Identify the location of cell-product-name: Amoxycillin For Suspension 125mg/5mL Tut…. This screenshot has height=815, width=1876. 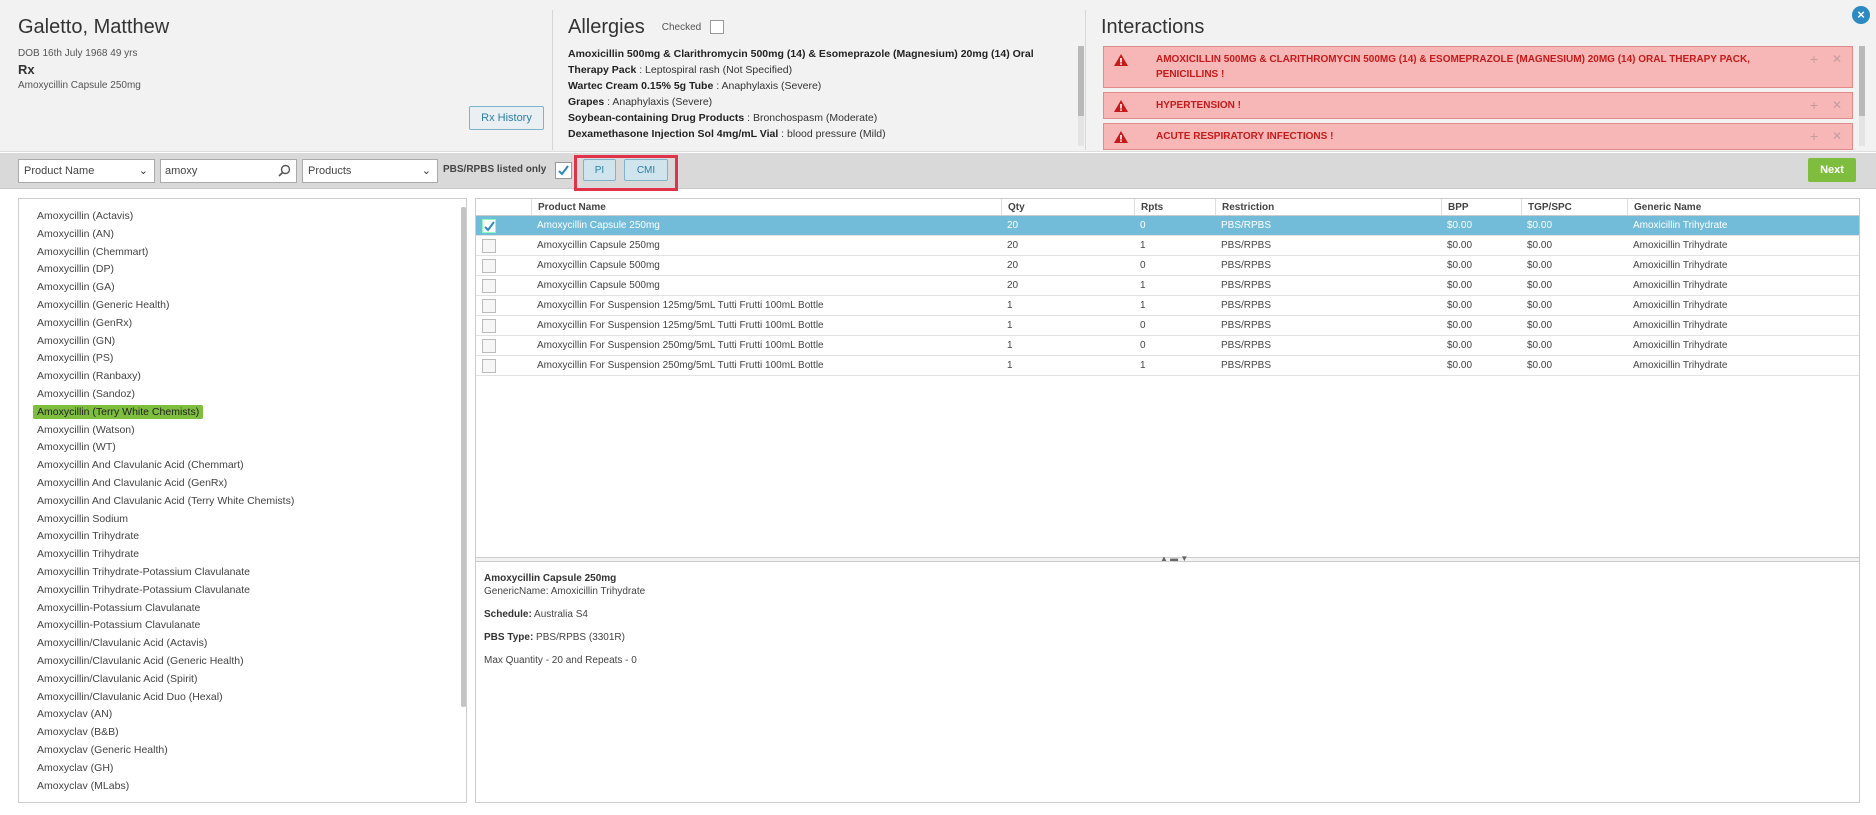
(680, 325).